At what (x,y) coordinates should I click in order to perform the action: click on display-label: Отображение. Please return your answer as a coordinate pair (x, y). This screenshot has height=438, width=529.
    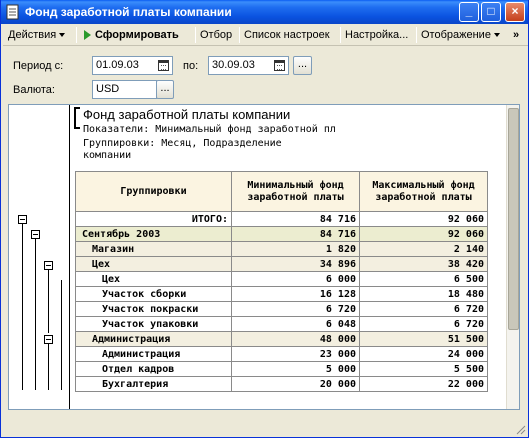
    Looking at the image, I should click on (456, 35).